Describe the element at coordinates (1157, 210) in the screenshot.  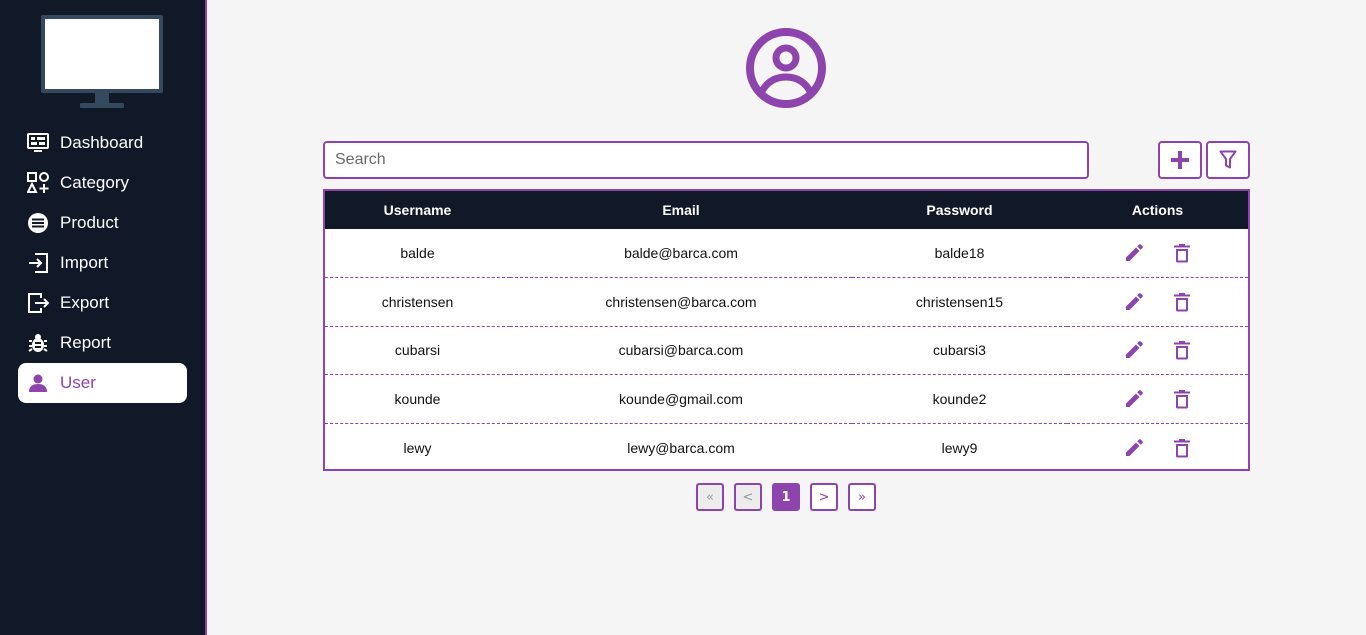
I see `column-header-actions: Actions` at that location.